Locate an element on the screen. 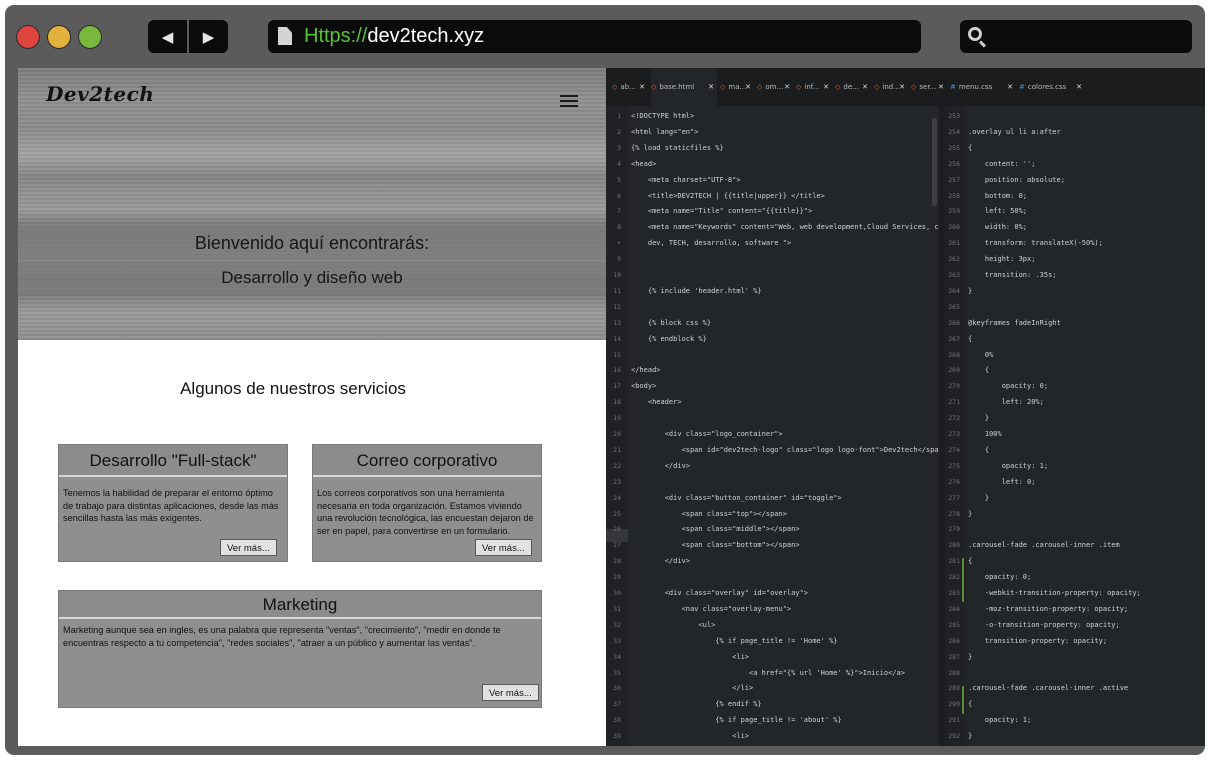 Image resolution: width=1210 pixels, height=760 pixels. code-line: {% if page_title != 'Home' %} is located at coordinates (734, 641).